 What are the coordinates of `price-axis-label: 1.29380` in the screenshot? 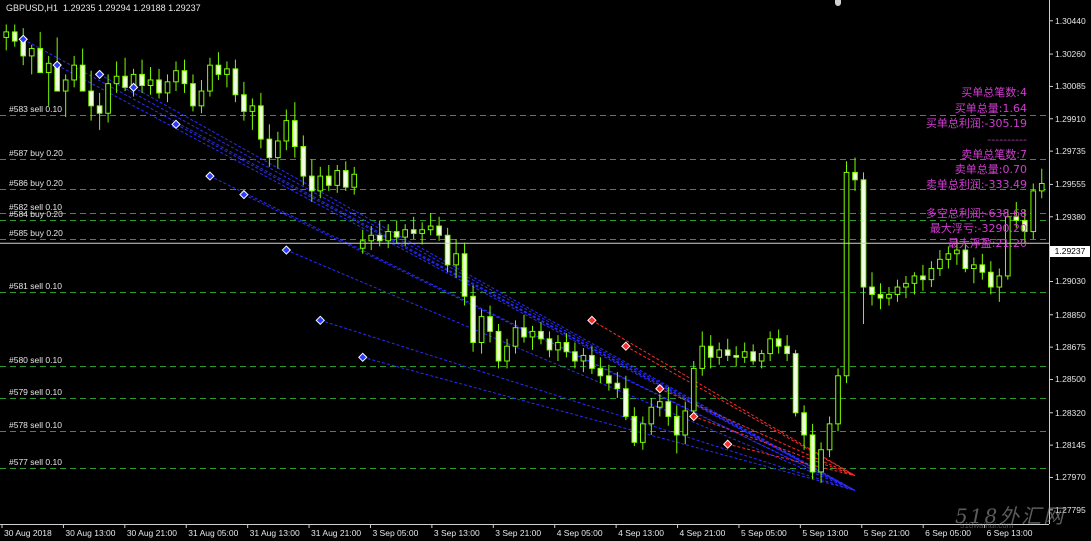 It's located at (1070, 216).